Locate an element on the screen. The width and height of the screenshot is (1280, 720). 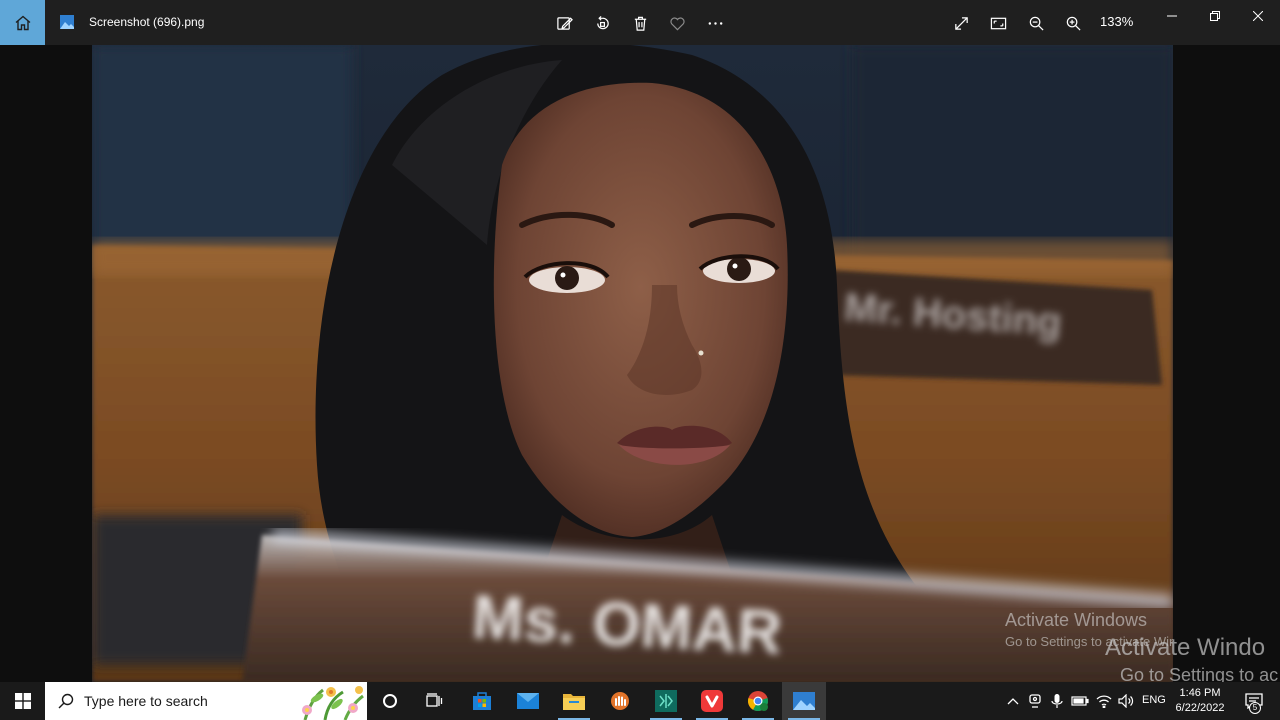
zoom-in-icon is located at coordinates (1073, 23).